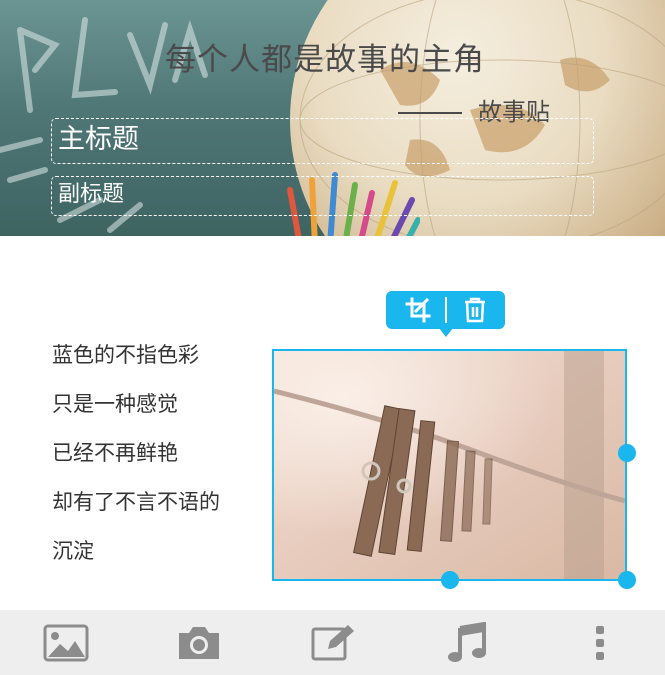 The width and height of the screenshot is (665, 675). I want to click on delete-button, so click(475, 310).